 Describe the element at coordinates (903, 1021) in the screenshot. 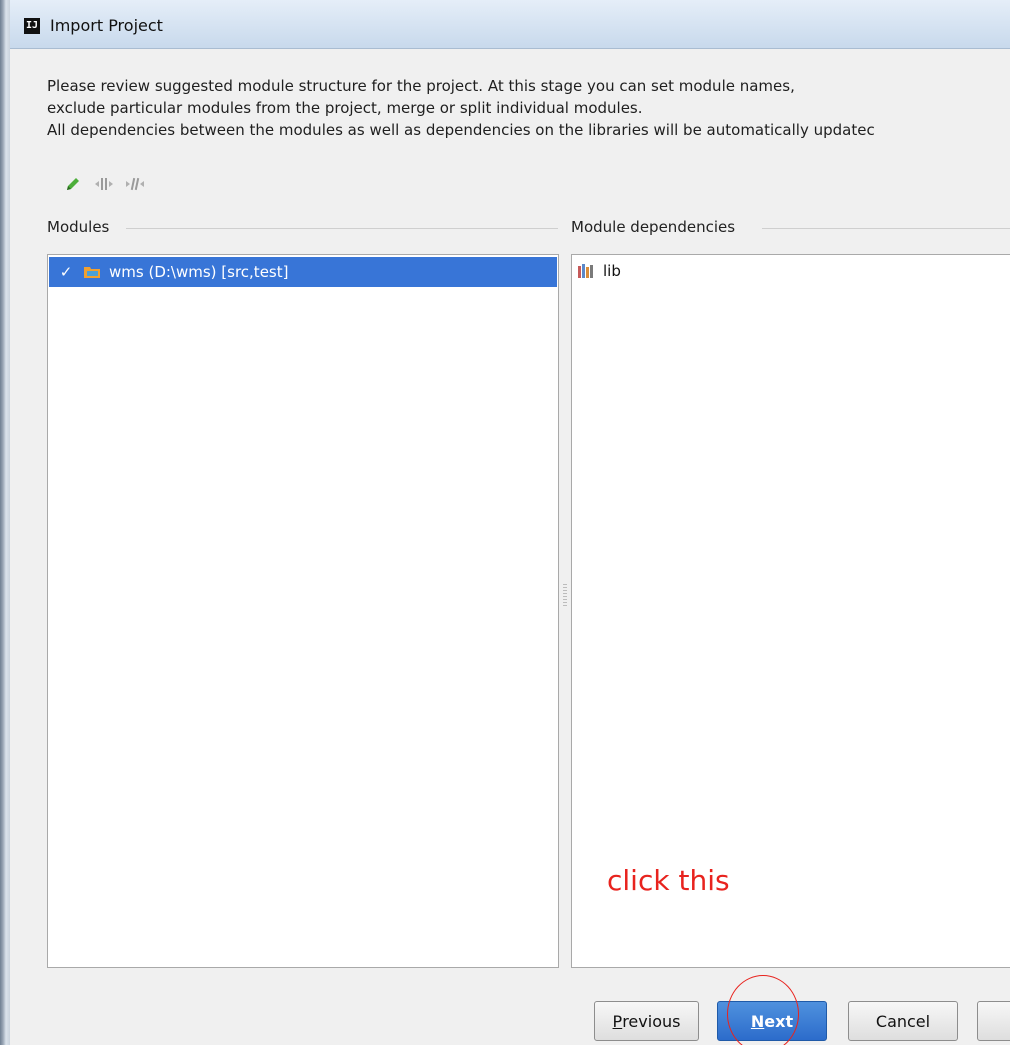

I see `cancel-button: Cancel` at that location.